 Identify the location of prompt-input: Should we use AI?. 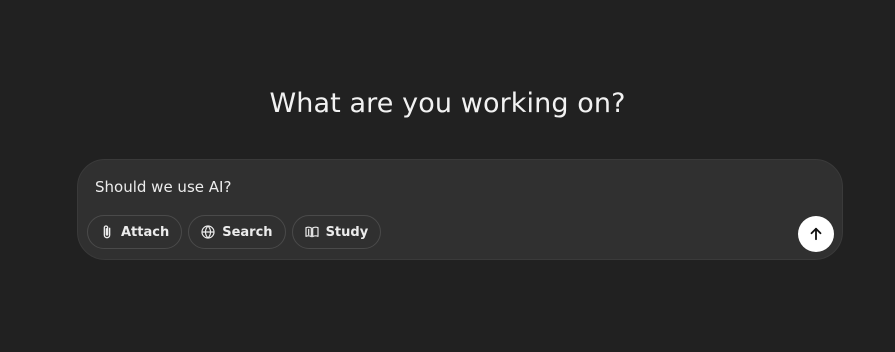
(163, 187).